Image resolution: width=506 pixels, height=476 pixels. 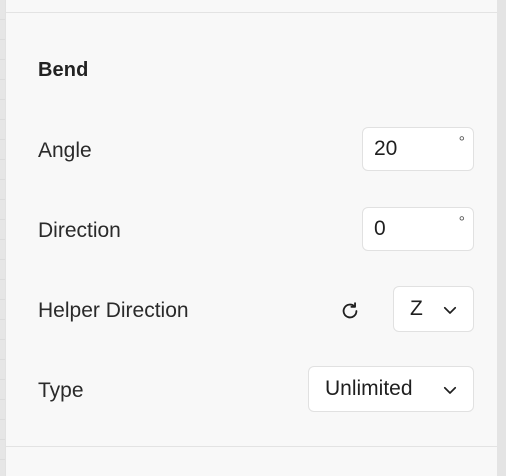 I want to click on reset-direction-button, so click(x=350, y=311).